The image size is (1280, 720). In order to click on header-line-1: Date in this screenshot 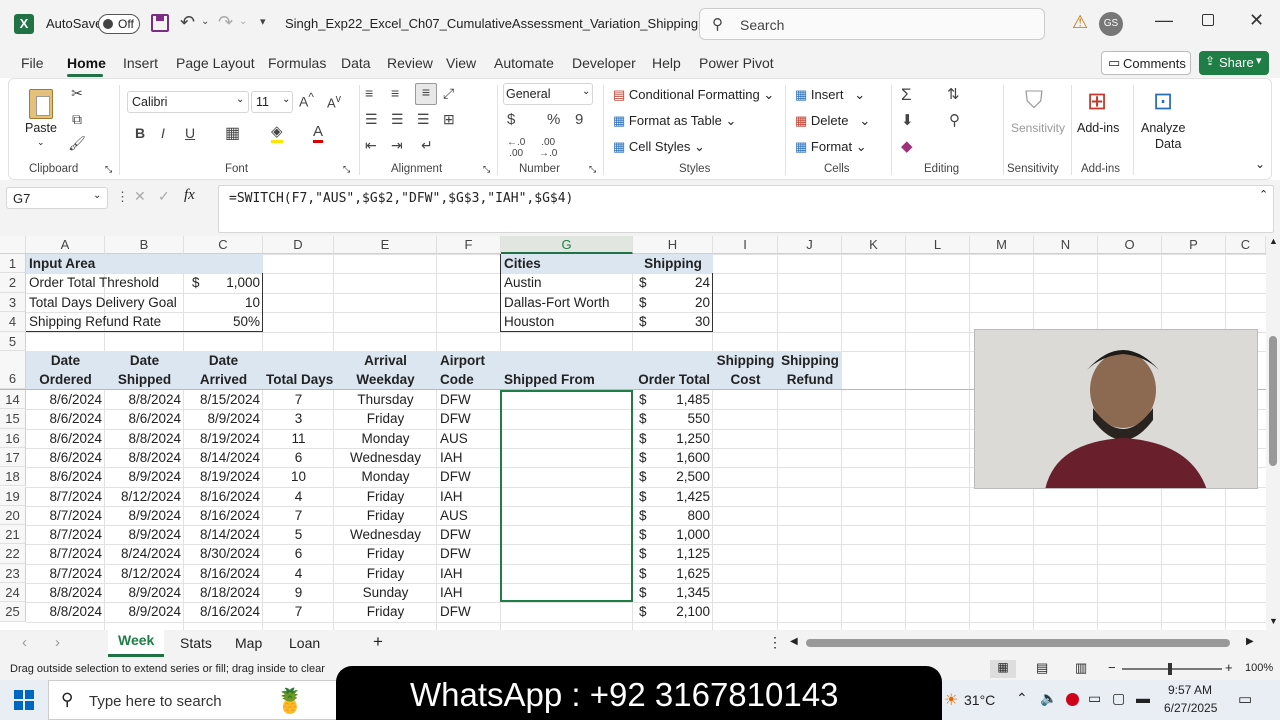, I will do `click(65, 361)`.